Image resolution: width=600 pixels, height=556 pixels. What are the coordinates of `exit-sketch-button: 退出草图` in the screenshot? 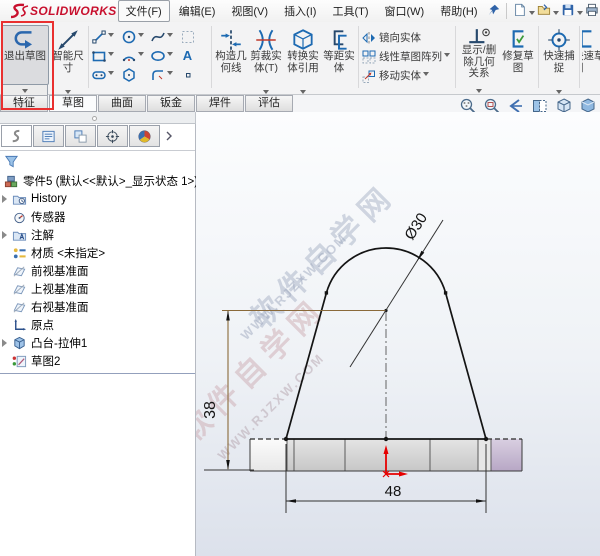 It's located at (25, 55).